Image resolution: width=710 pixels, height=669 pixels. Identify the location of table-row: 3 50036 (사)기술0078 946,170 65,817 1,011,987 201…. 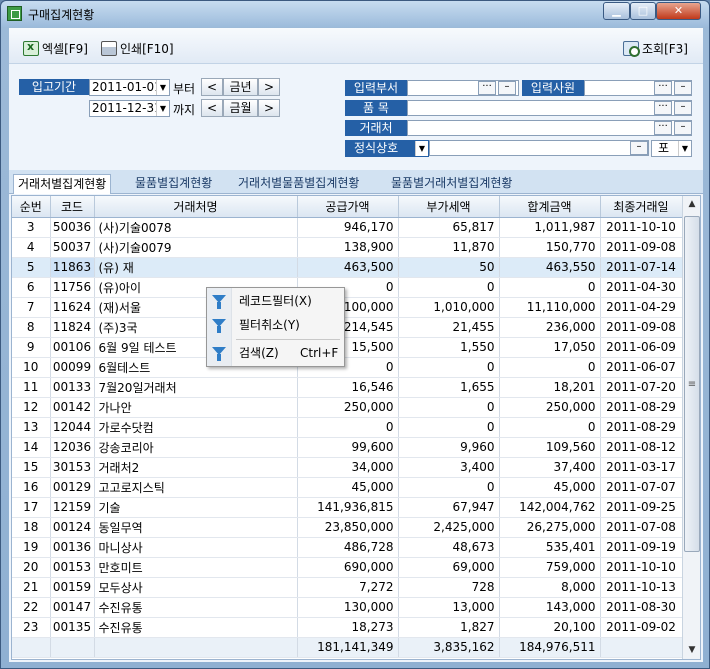
(347, 227).